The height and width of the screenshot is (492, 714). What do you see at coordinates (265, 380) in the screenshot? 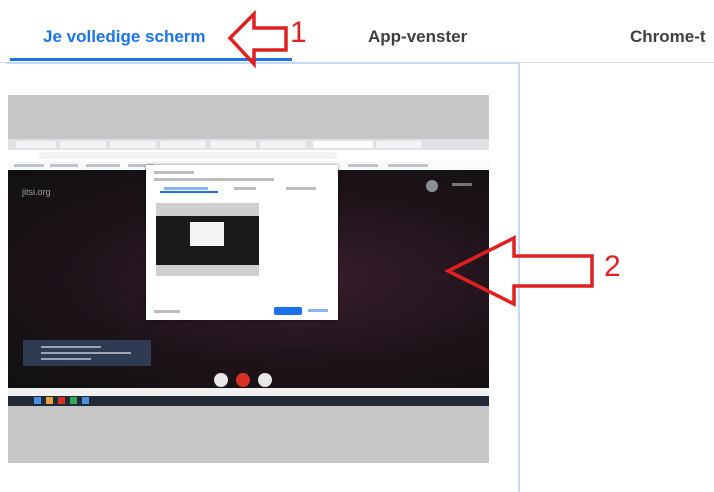
I see `preview-camera-icon` at bounding box center [265, 380].